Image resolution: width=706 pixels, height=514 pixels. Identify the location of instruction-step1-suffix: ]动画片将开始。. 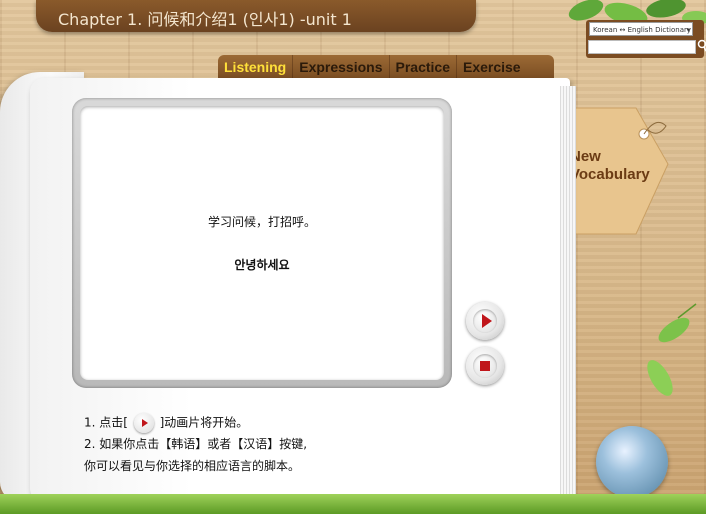
(204, 422).